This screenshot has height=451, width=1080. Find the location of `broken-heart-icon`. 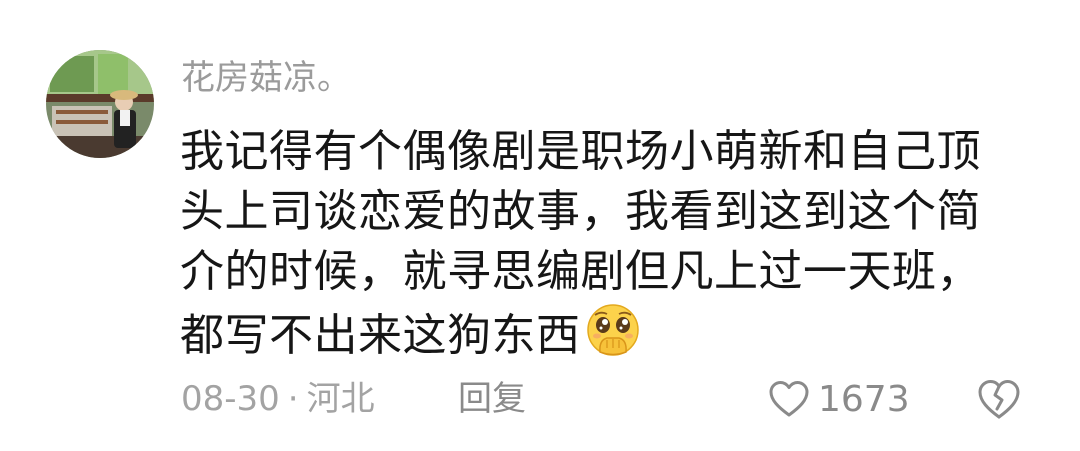

broken-heart-icon is located at coordinates (999, 399).